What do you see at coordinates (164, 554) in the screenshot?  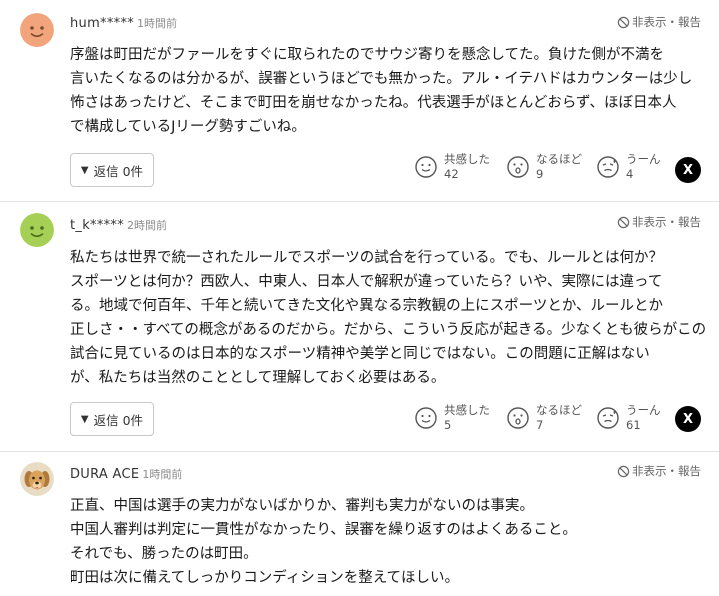 I see `comment-line: それでも、勝ったのは町田。` at bounding box center [164, 554].